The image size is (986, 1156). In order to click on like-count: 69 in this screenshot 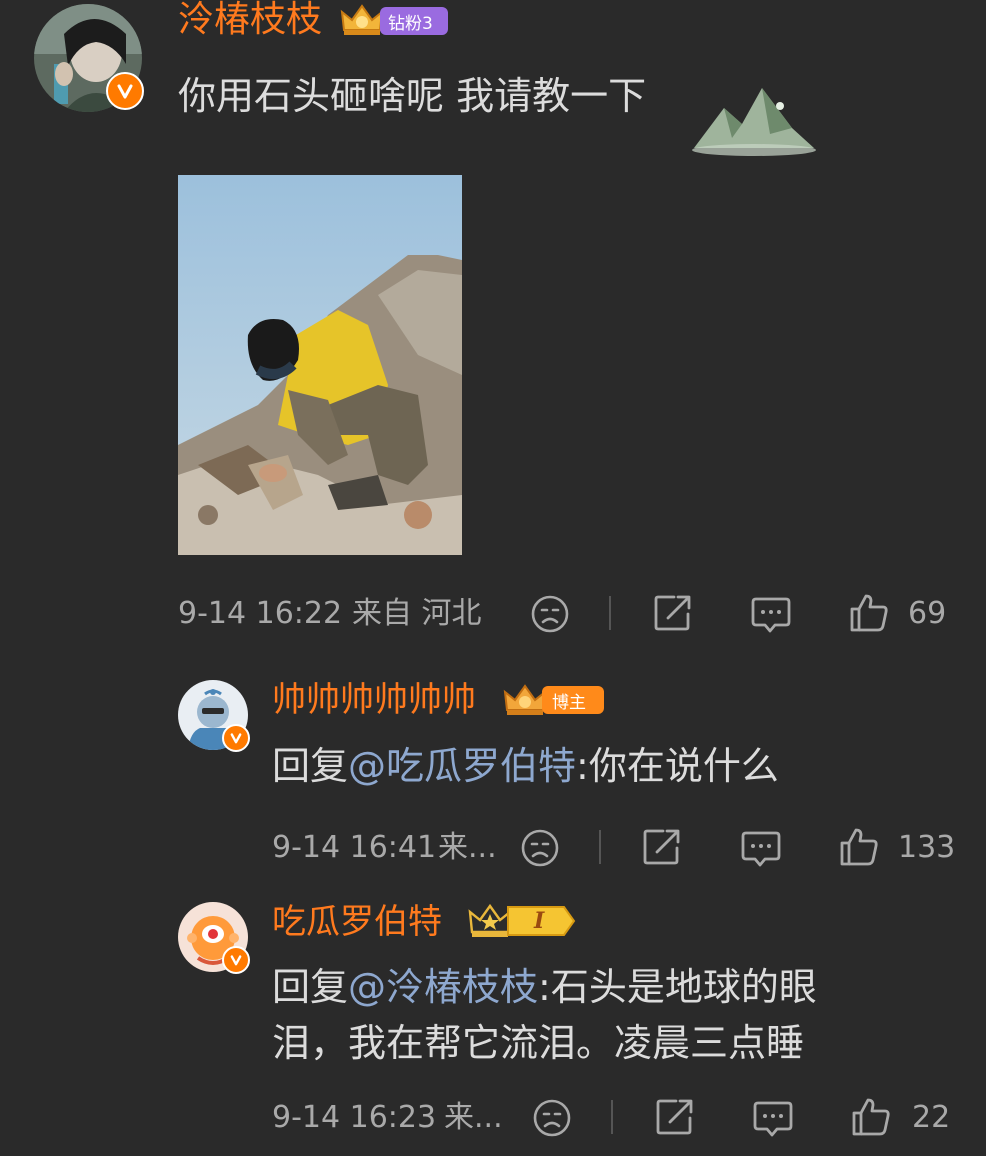, I will do `click(927, 613)`.